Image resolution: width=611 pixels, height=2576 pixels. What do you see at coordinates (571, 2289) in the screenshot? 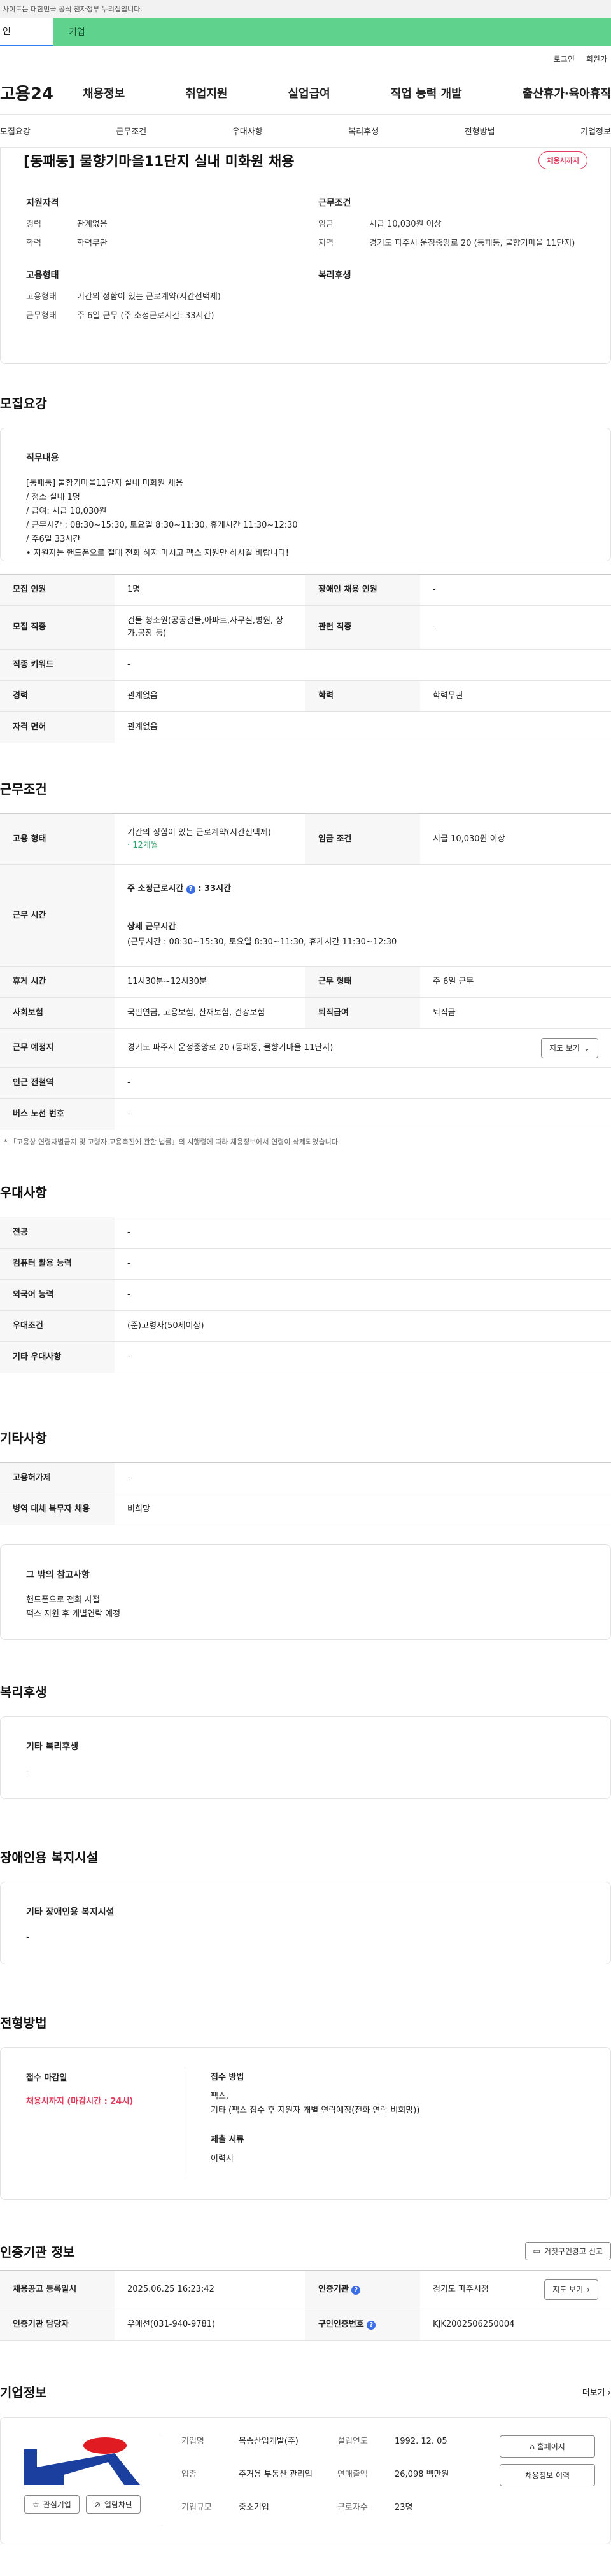
I see `cert-map-button: 지도 보기 ›` at bounding box center [571, 2289].